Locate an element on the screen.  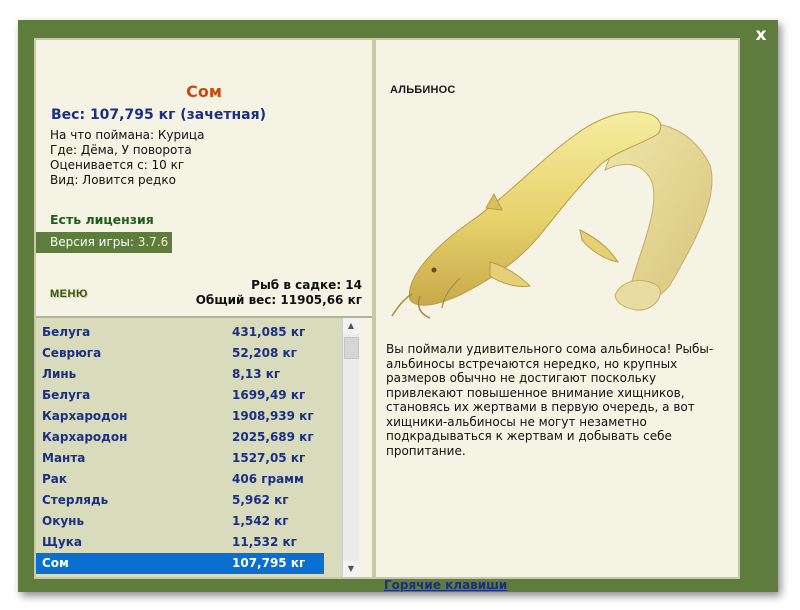
scroll-up-arrow-icon: ▲ is located at coordinates (351, 326).